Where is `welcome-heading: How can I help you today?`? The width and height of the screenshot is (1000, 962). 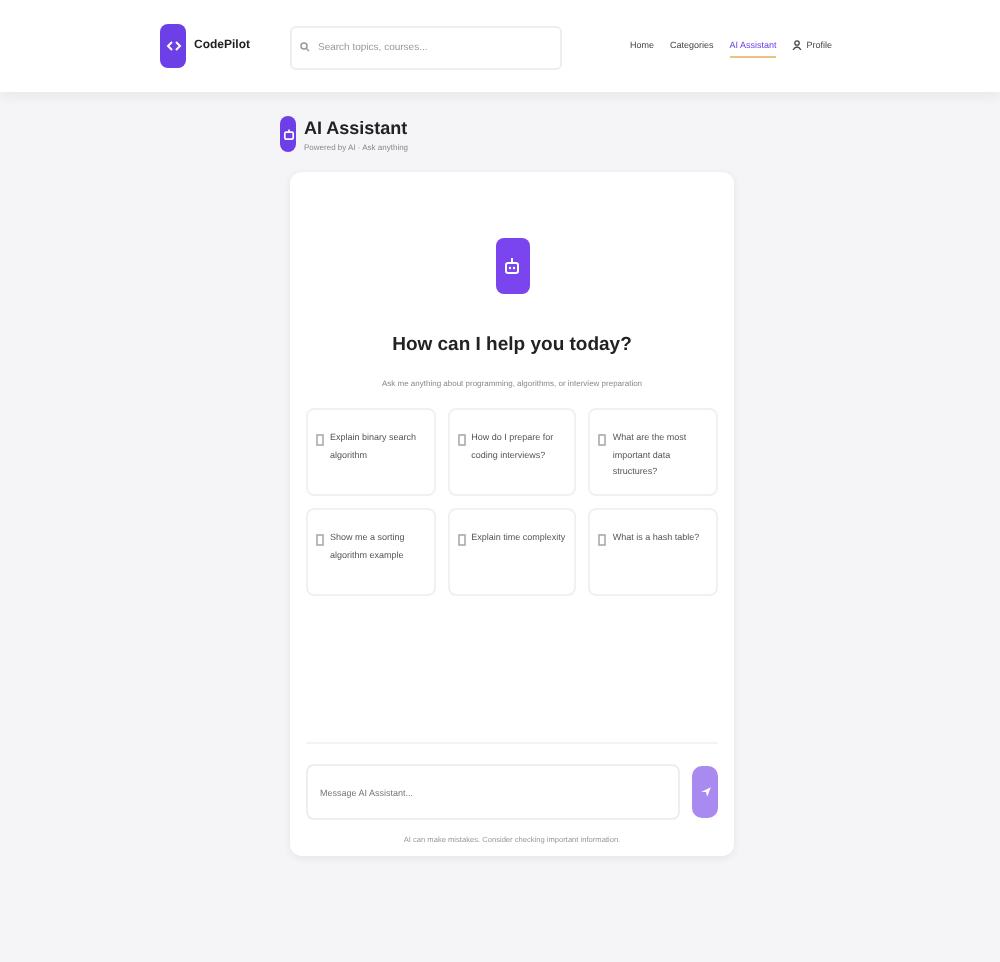
welcome-heading: How can I help you today? is located at coordinates (512, 345).